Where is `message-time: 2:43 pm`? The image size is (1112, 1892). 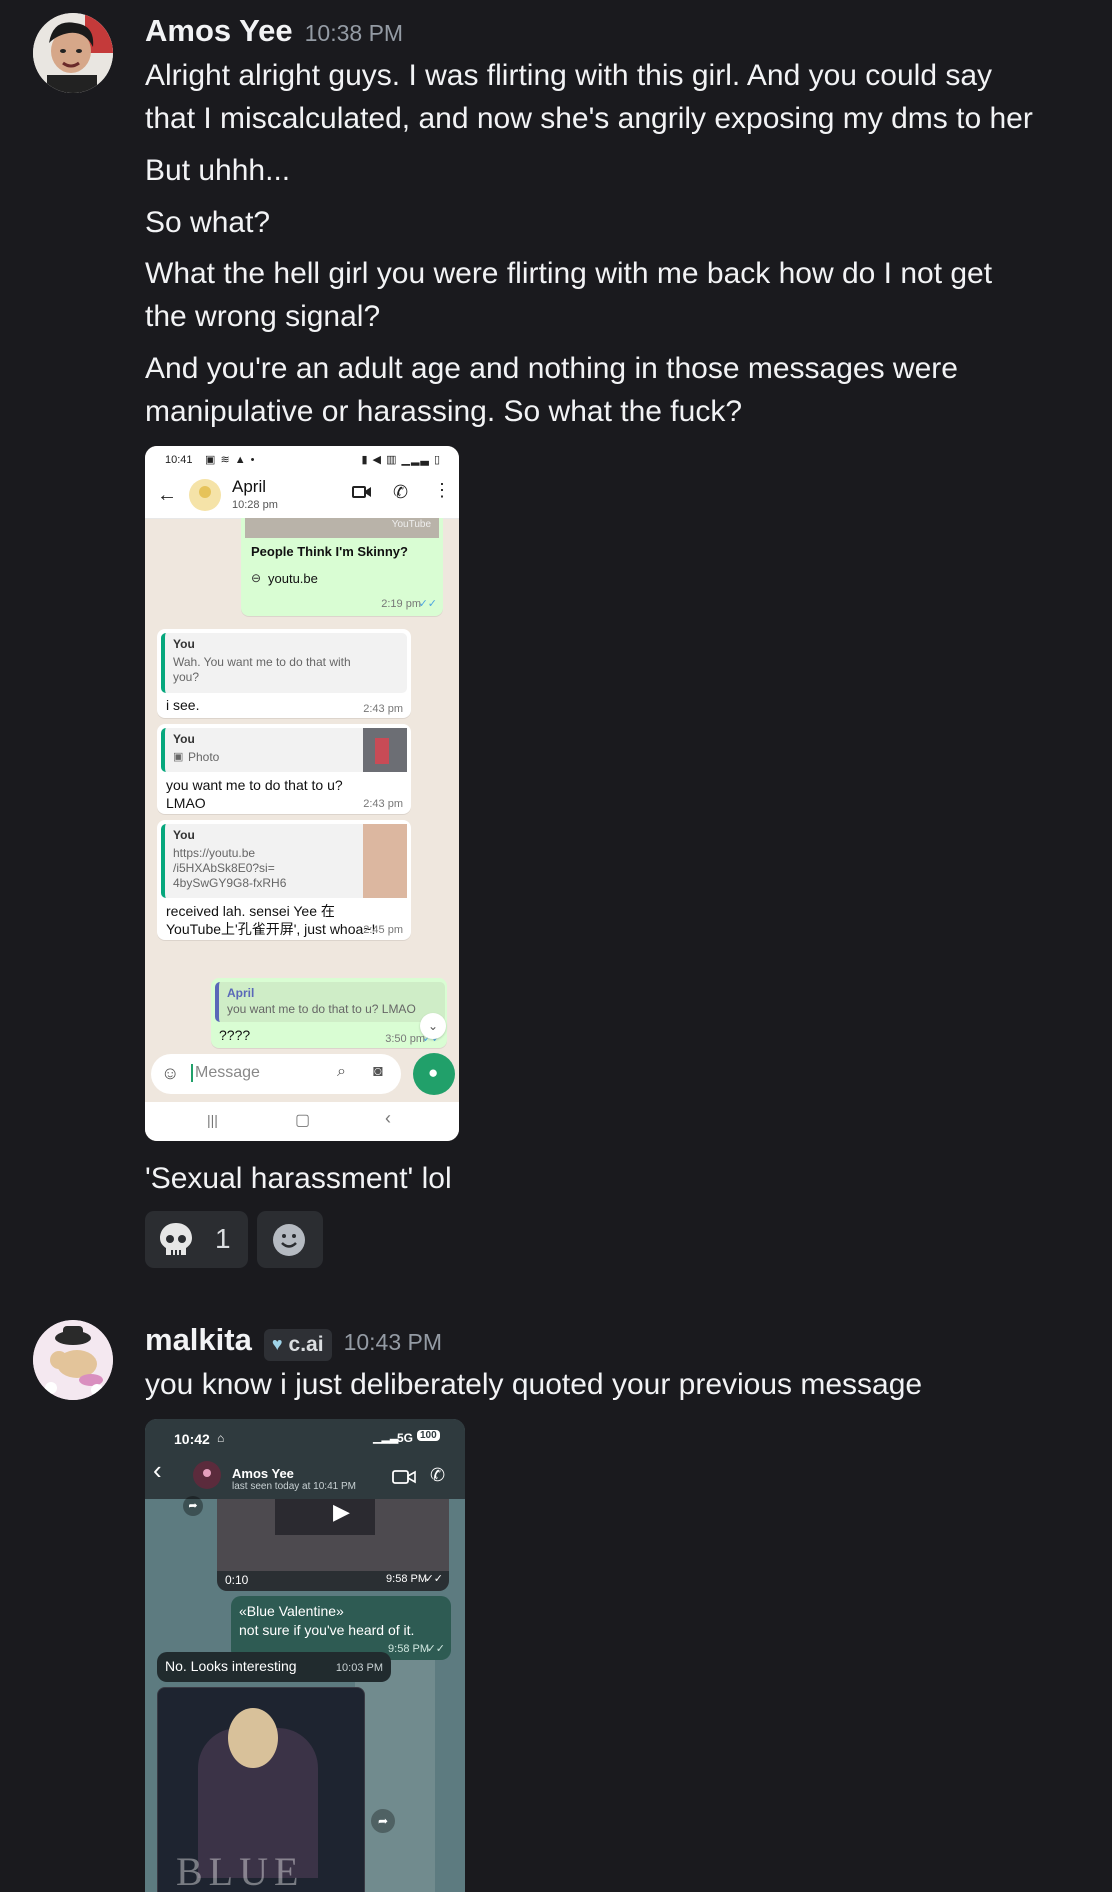 message-time: 2:43 pm is located at coordinates (383, 709).